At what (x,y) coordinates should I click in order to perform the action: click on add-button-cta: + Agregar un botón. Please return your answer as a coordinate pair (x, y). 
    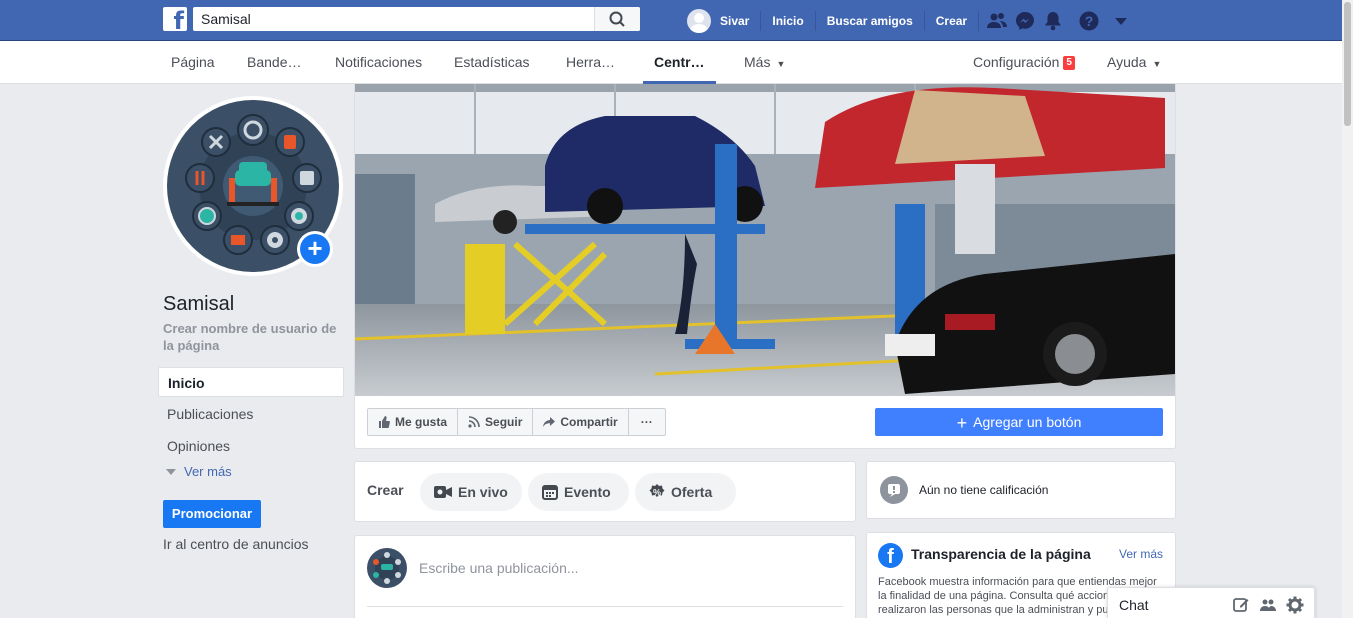
    Looking at the image, I should click on (1019, 422).